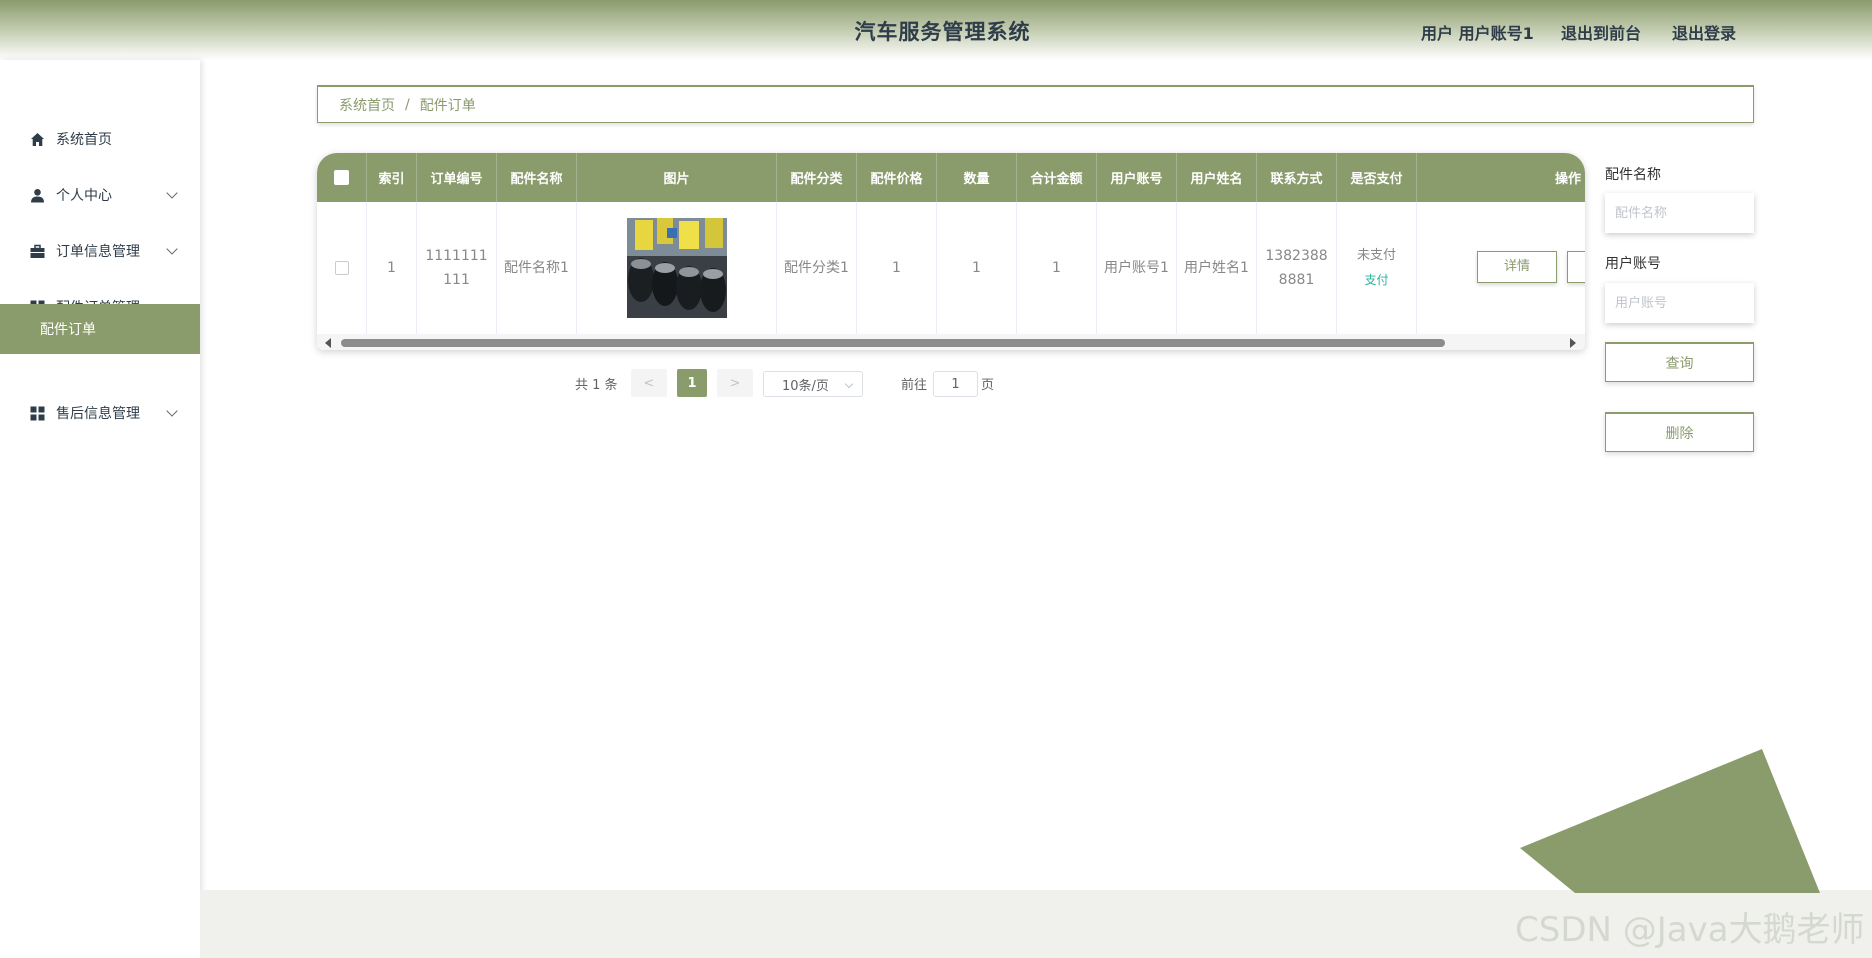  I want to click on page-unit-label: 页, so click(988, 385).